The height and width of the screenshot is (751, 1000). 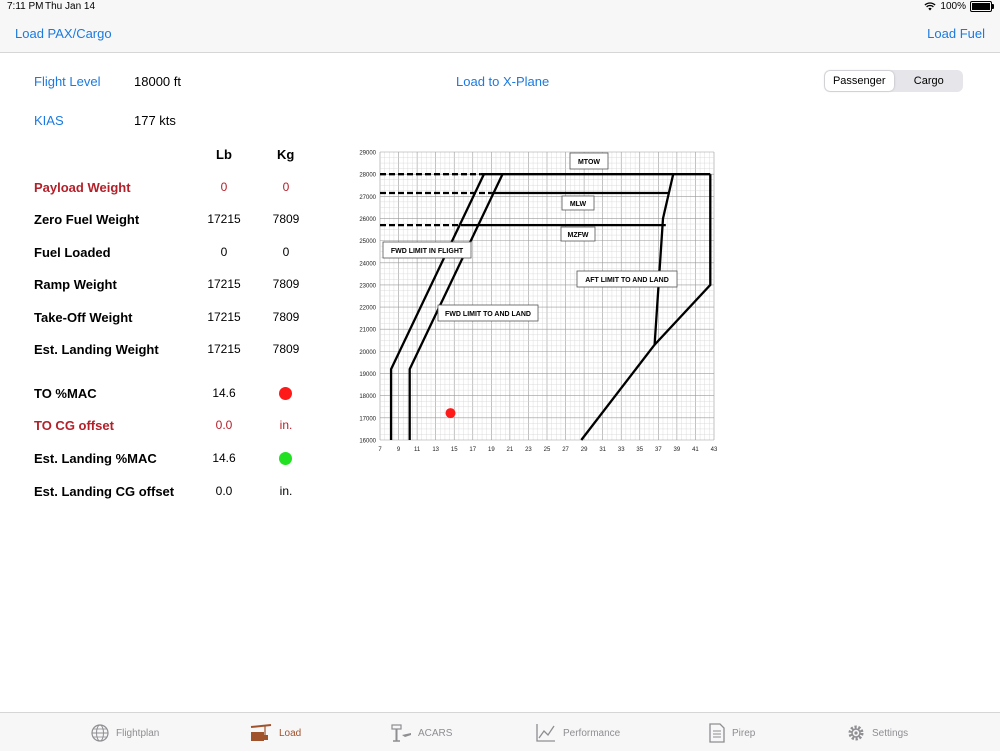 What do you see at coordinates (367, 176) in the screenshot?
I see `y-tick-label: 28000` at bounding box center [367, 176].